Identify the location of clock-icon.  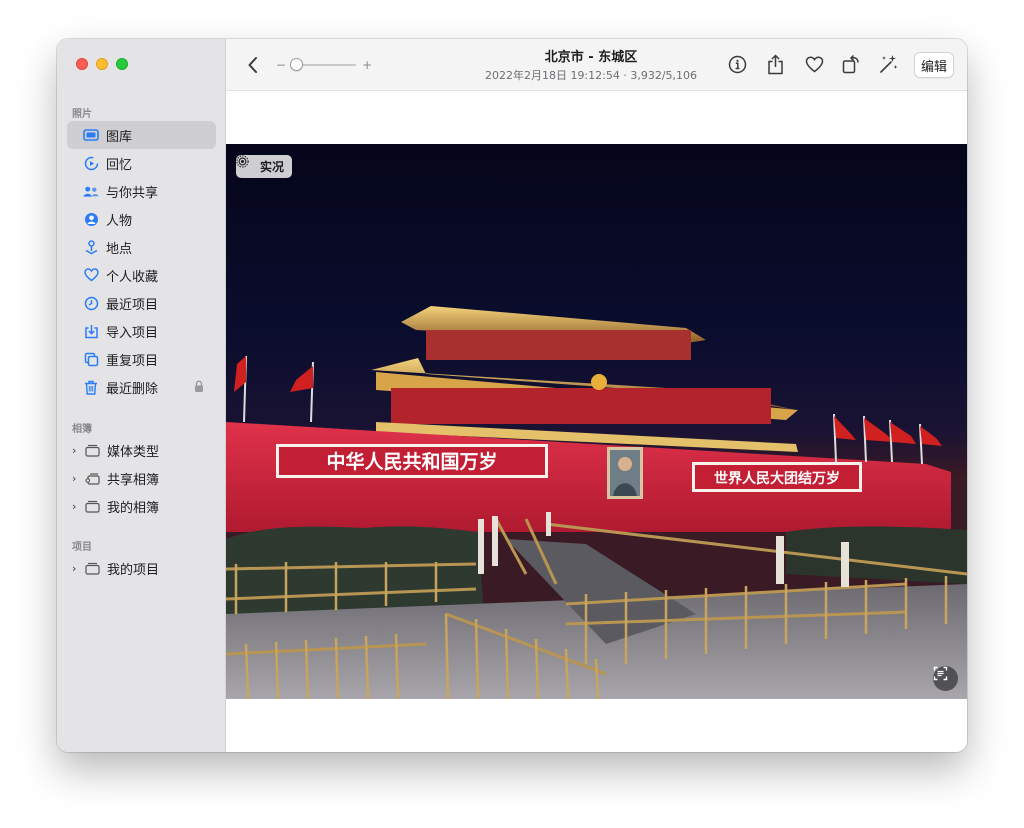
(91, 303).